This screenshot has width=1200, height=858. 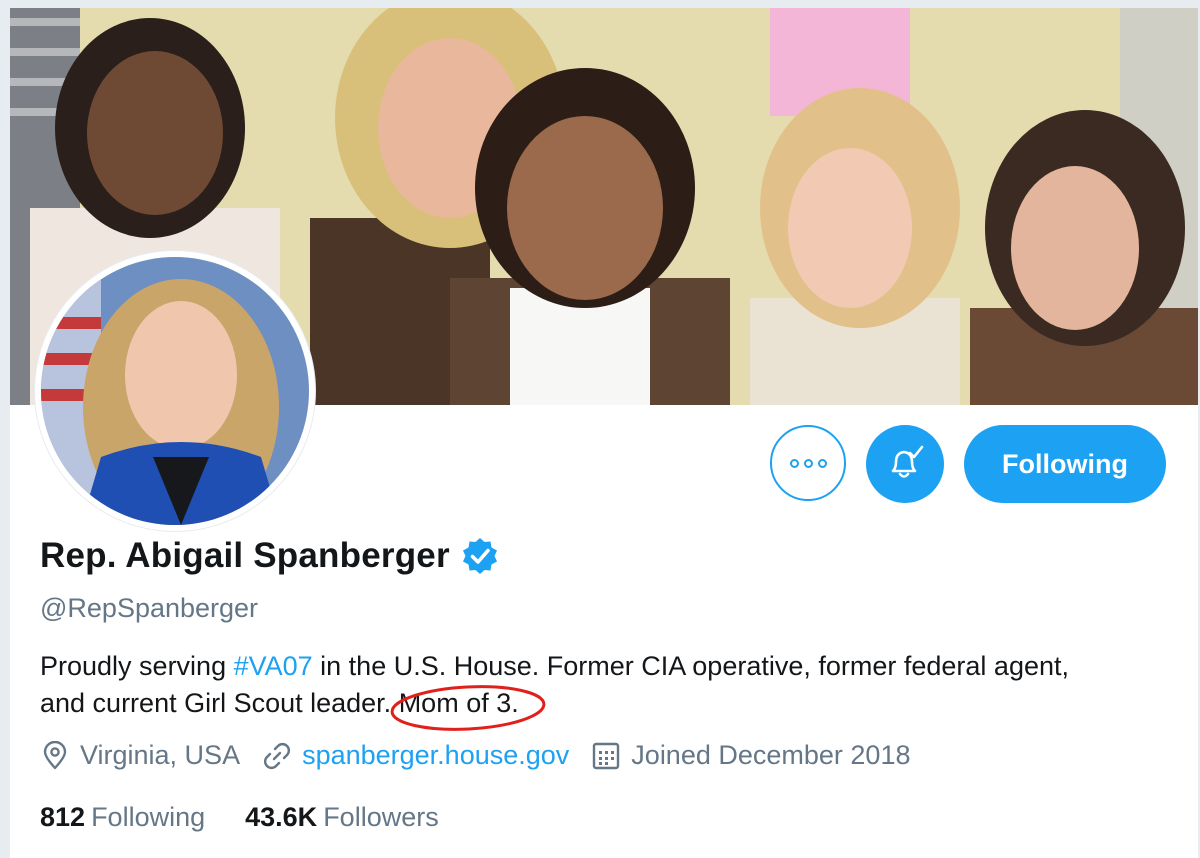 What do you see at coordinates (458, 703) in the screenshot?
I see `bio-highlight-text: Mom of 3.` at bounding box center [458, 703].